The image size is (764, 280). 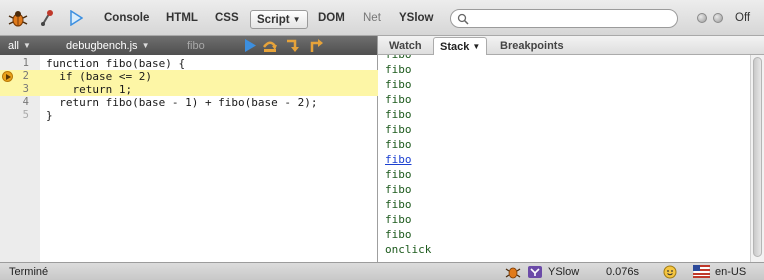 I want to click on firebug-logo-icon, so click(x=18, y=18).